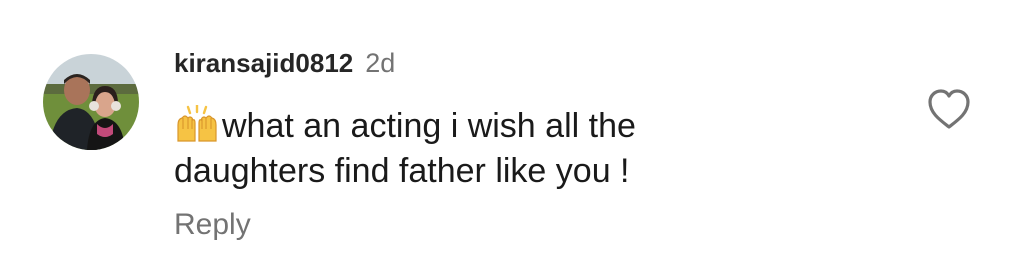 Image resolution: width=1024 pixels, height=263 pixels. I want to click on comment-text-1: what an acting i wish all the, so click(429, 126).